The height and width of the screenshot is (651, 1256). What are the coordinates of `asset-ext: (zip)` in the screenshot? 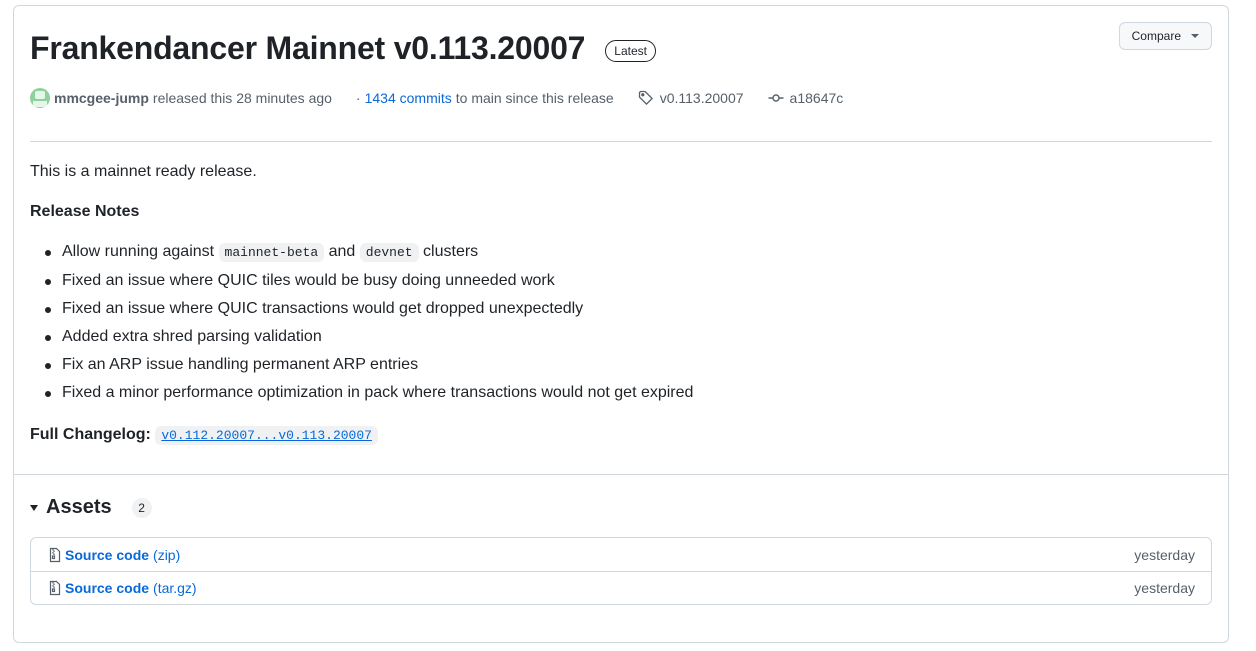 It's located at (166, 555).